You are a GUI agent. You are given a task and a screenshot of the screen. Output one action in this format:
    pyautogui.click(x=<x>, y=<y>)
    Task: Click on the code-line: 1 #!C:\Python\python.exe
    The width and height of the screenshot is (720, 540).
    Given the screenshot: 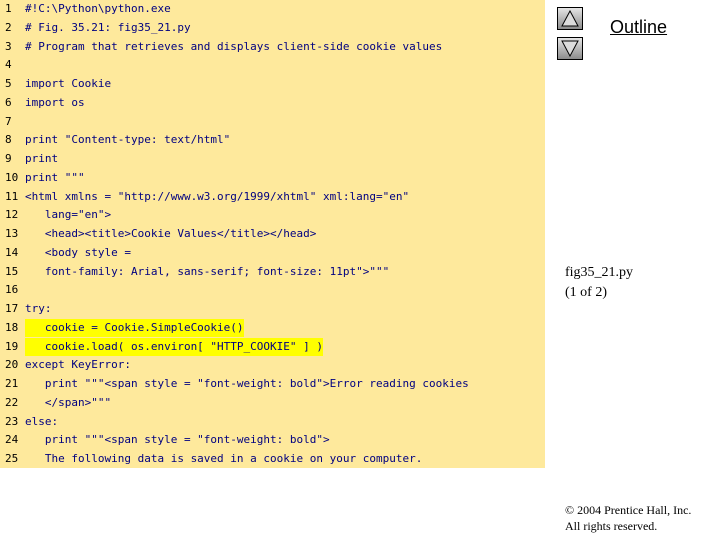 What is the action you would take?
    pyautogui.click(x=272, y=9)
    